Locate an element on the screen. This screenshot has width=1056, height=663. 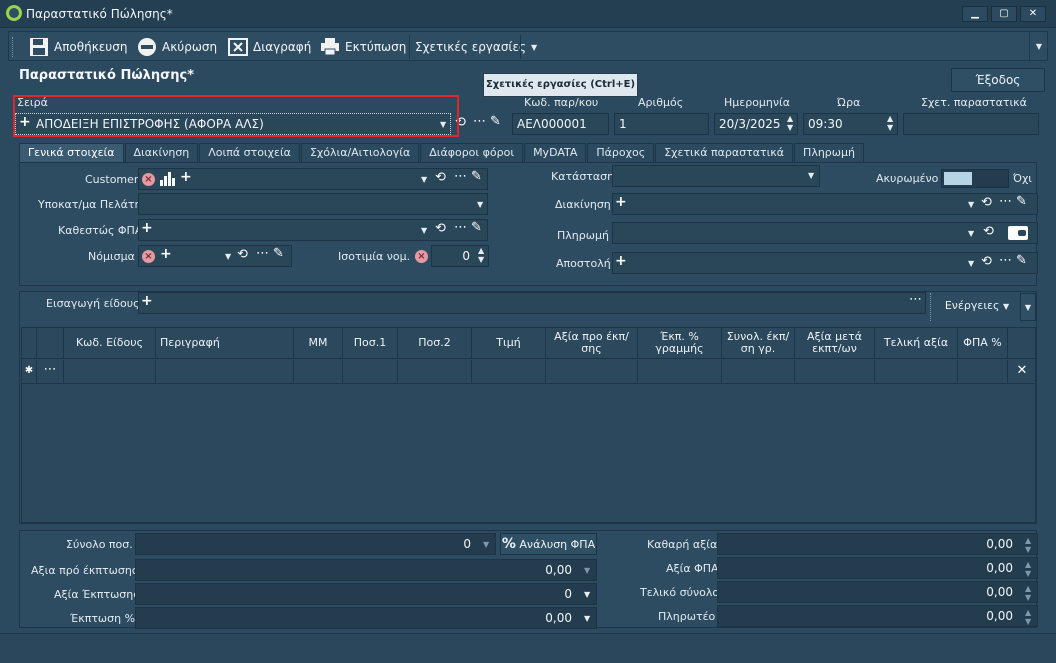
insert-item-field is located at coordinates (532, 303).